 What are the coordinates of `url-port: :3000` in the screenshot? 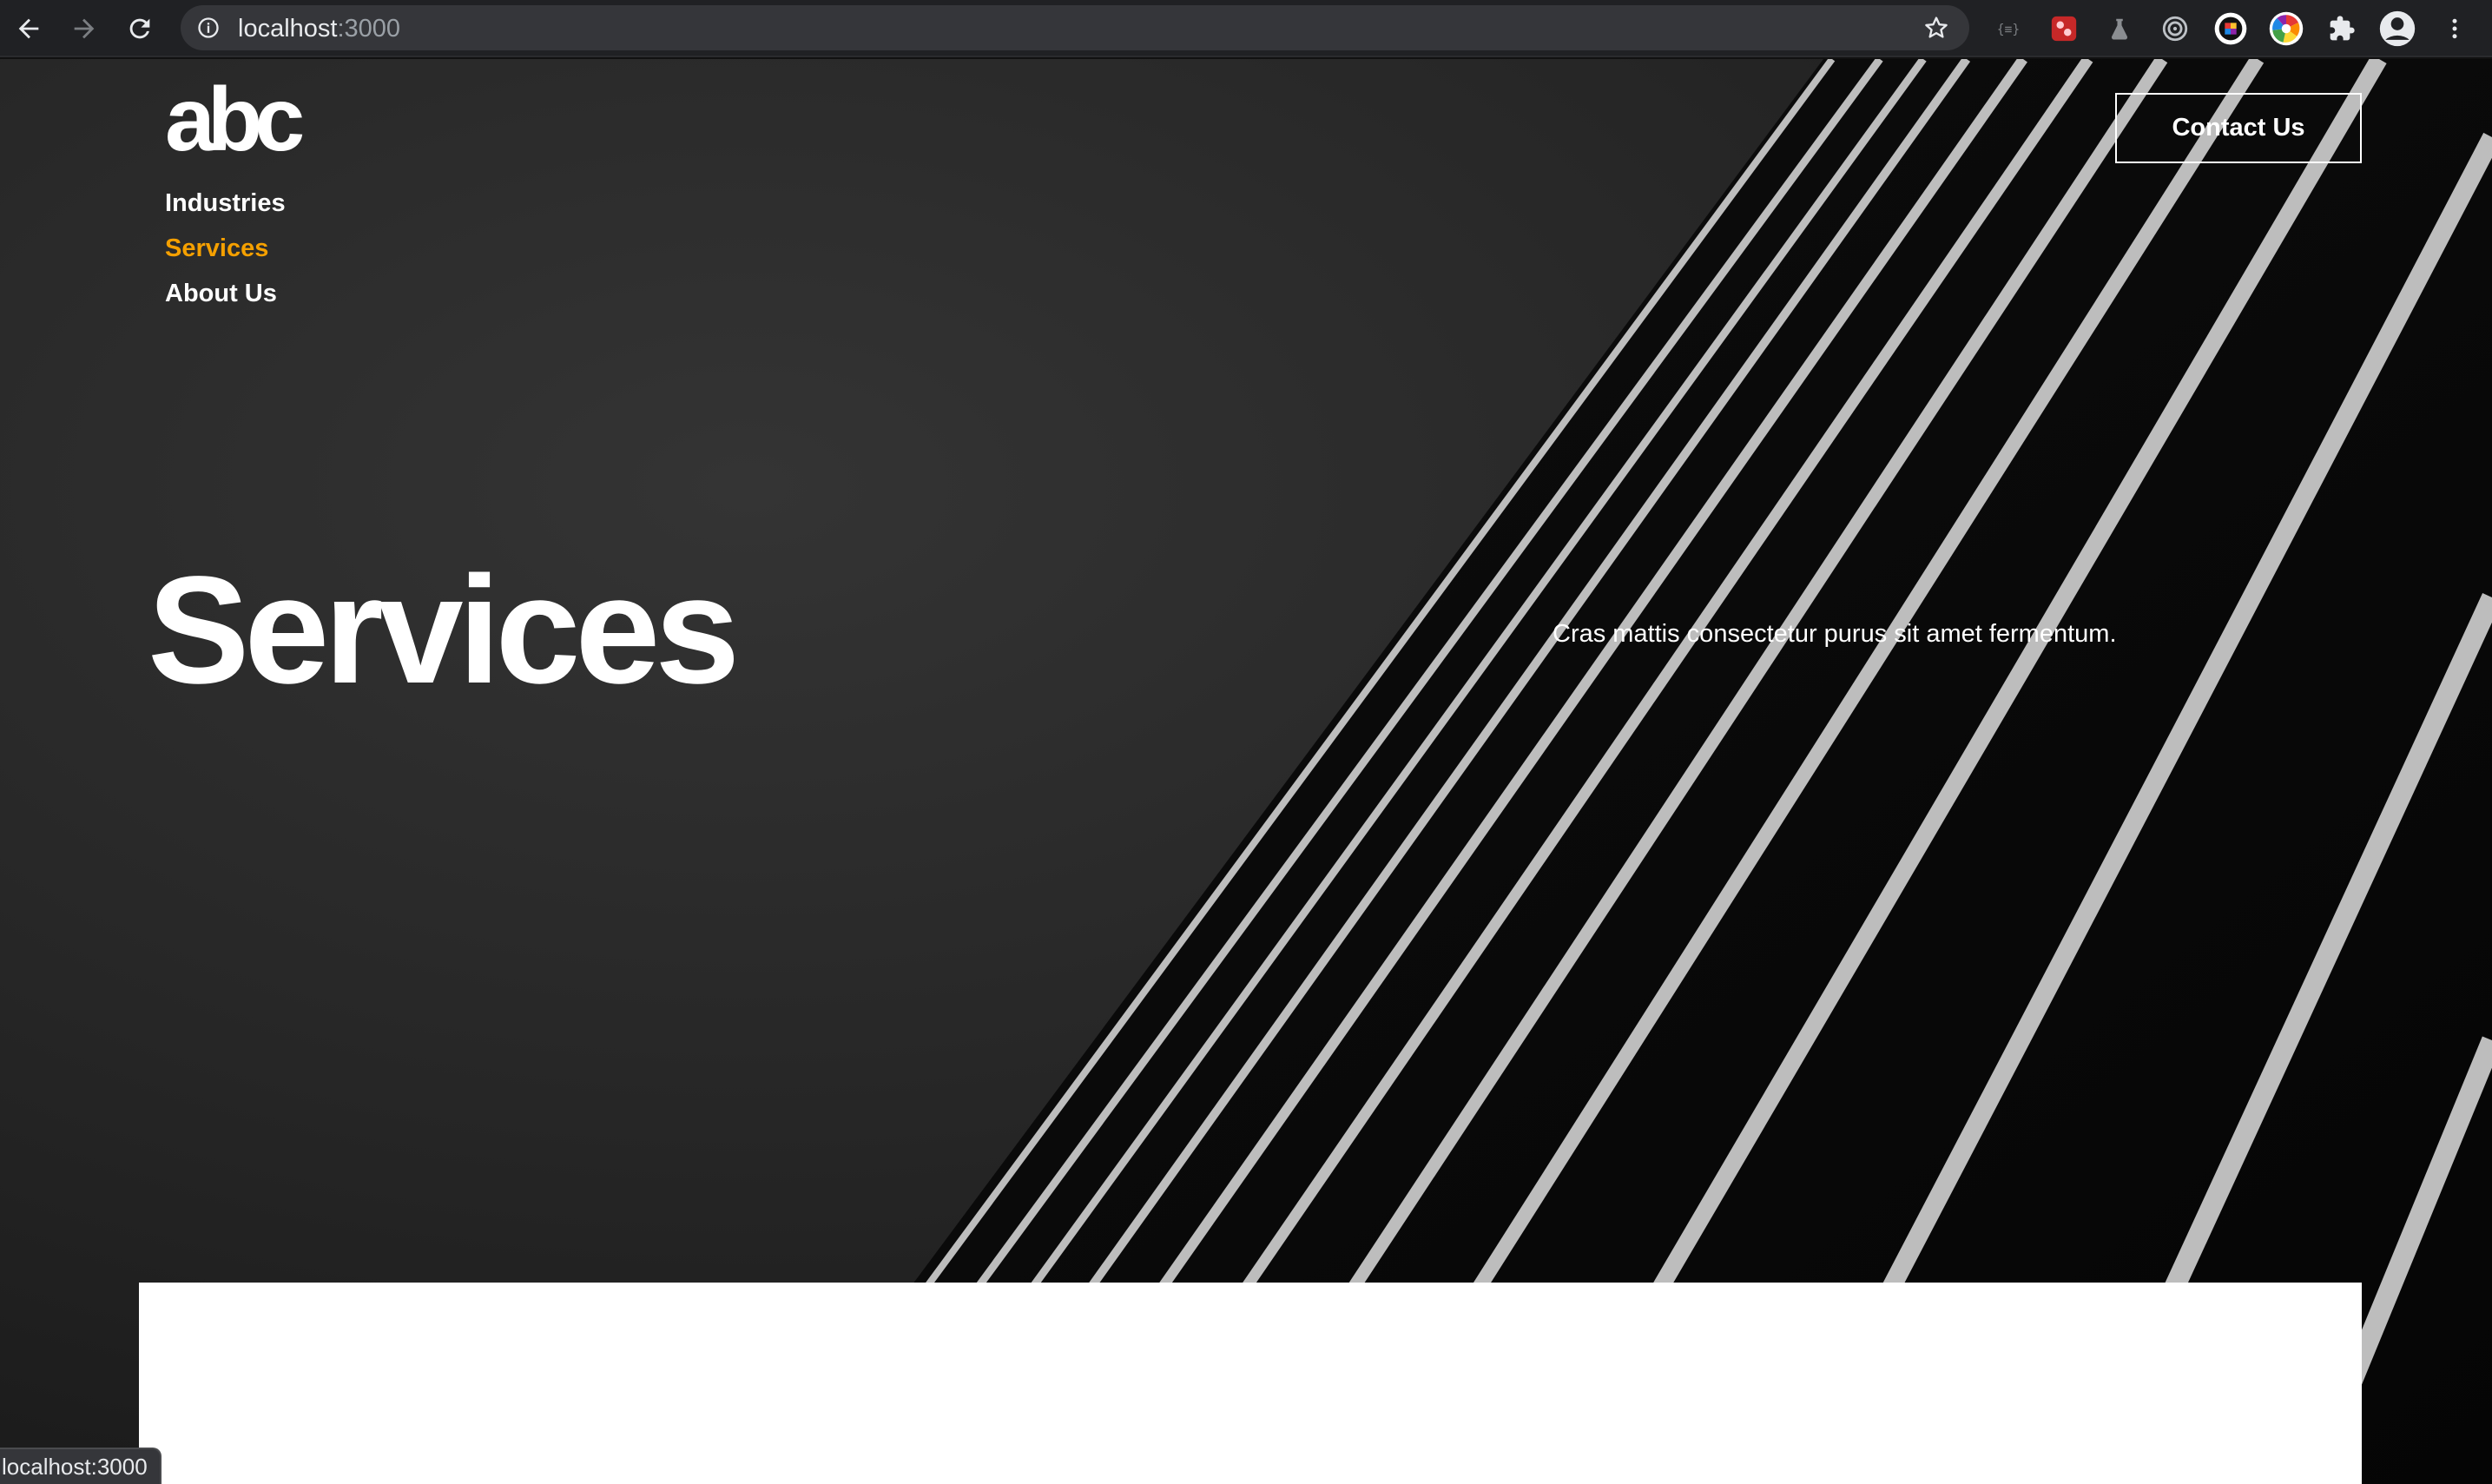 It's located at (369, 29).